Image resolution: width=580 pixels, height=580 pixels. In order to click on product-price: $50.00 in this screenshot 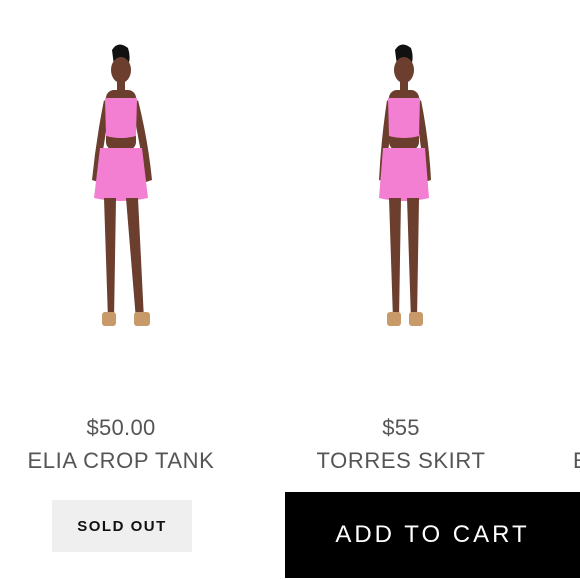, I will do `click(121, 427)`.